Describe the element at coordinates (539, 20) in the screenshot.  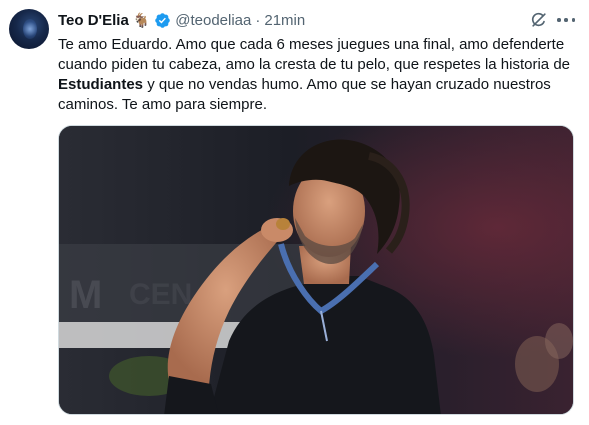
I see `grok-icon` at that location.